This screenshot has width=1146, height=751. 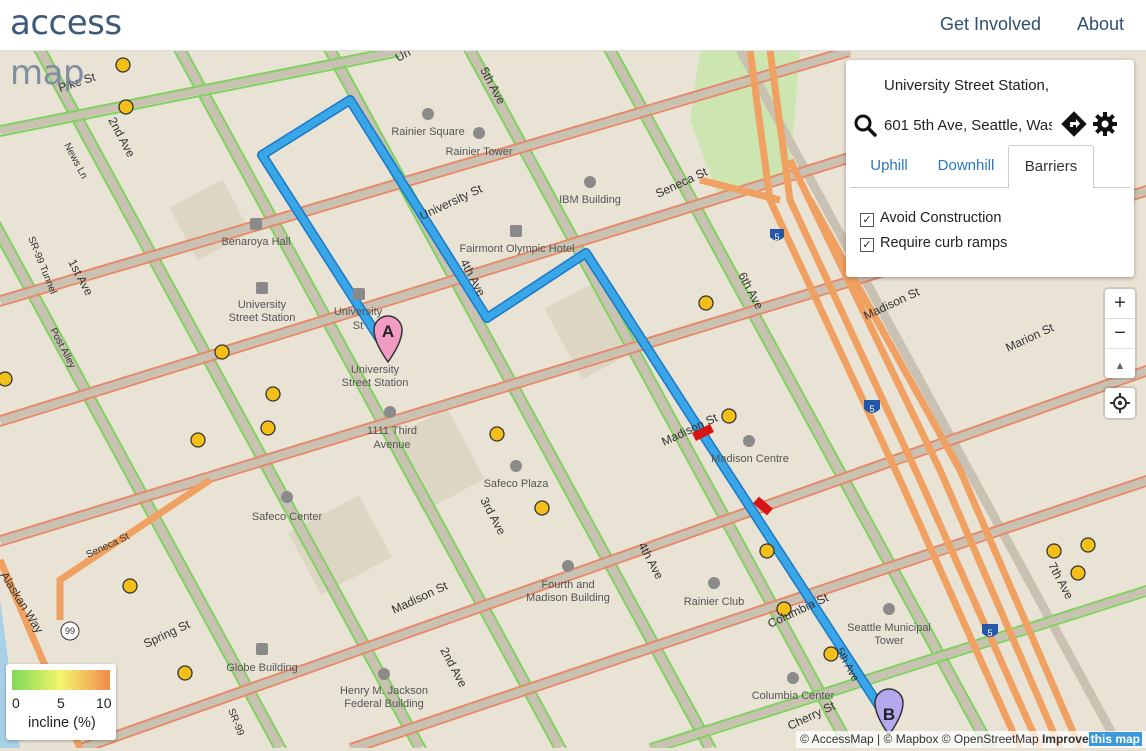 What do you see at coordinates (47, 73) in the screenshot?
I see `logo-map: map` at bounding box center [47, 73].